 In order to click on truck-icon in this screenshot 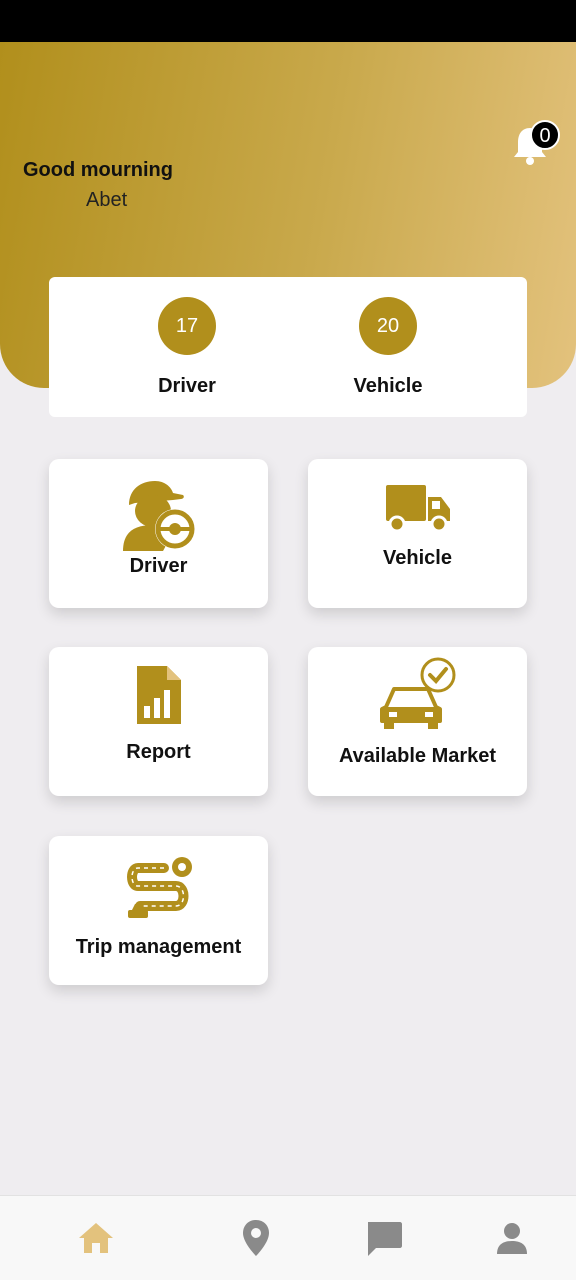, I will do `click(417, 509)`.